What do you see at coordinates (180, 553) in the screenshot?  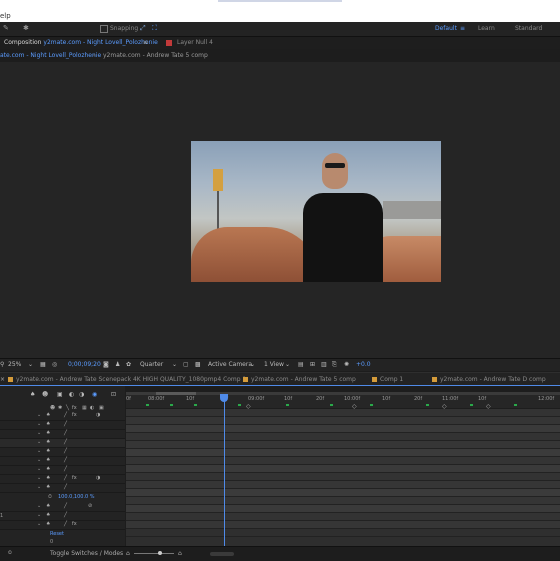 I see `zoom-in-icon: ⌂` at bounding box center [180, 553].